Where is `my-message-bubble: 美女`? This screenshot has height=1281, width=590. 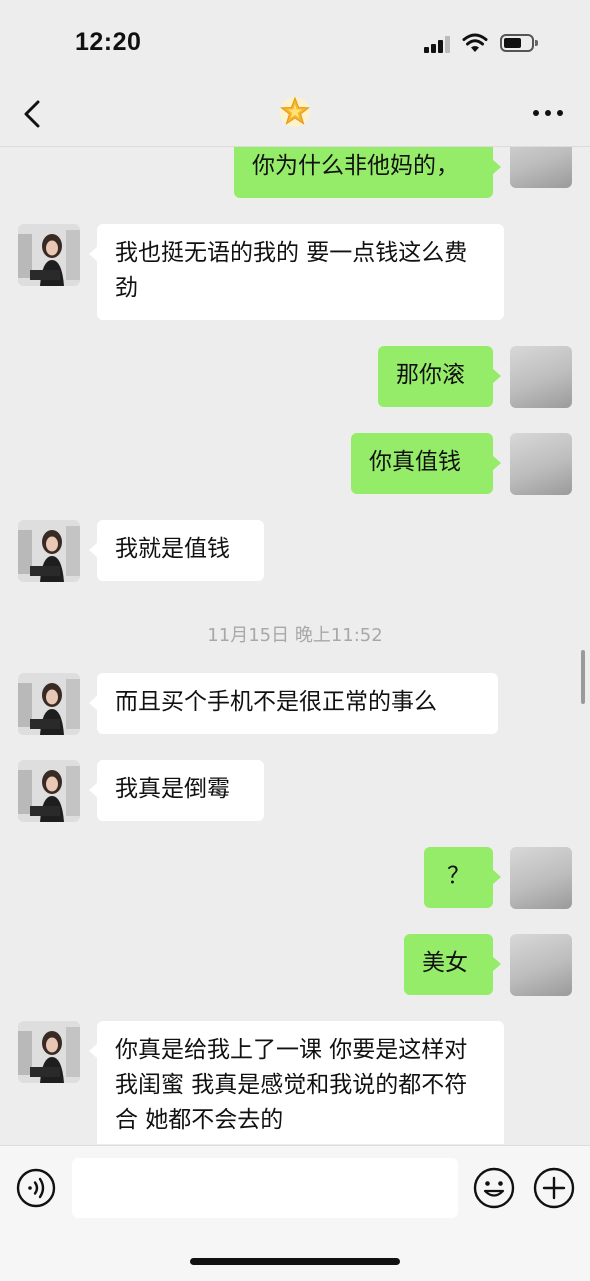
my-message-bubble: 美女 is located at coordinates (452, 964).